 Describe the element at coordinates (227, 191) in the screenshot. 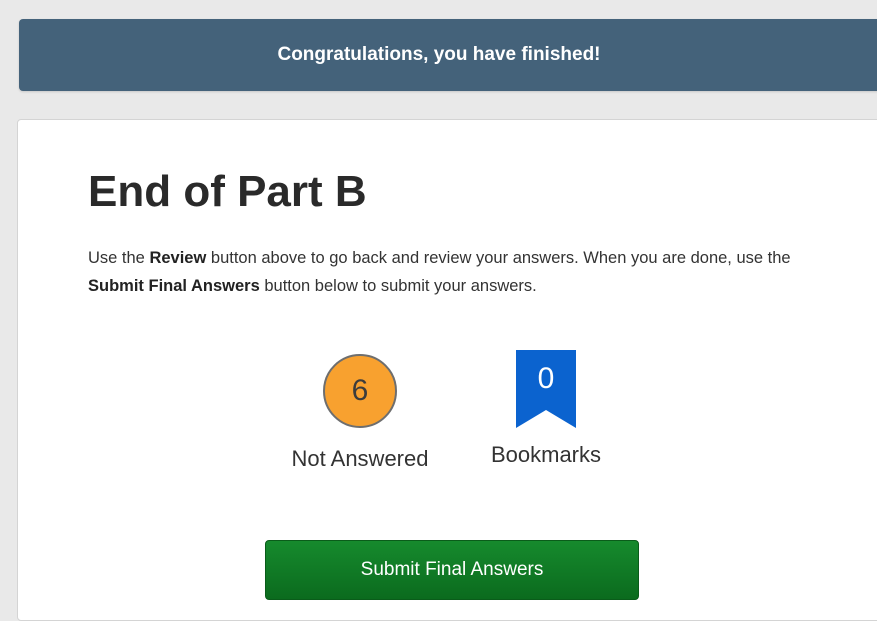

I see `page-title: End of Part B` at that location.